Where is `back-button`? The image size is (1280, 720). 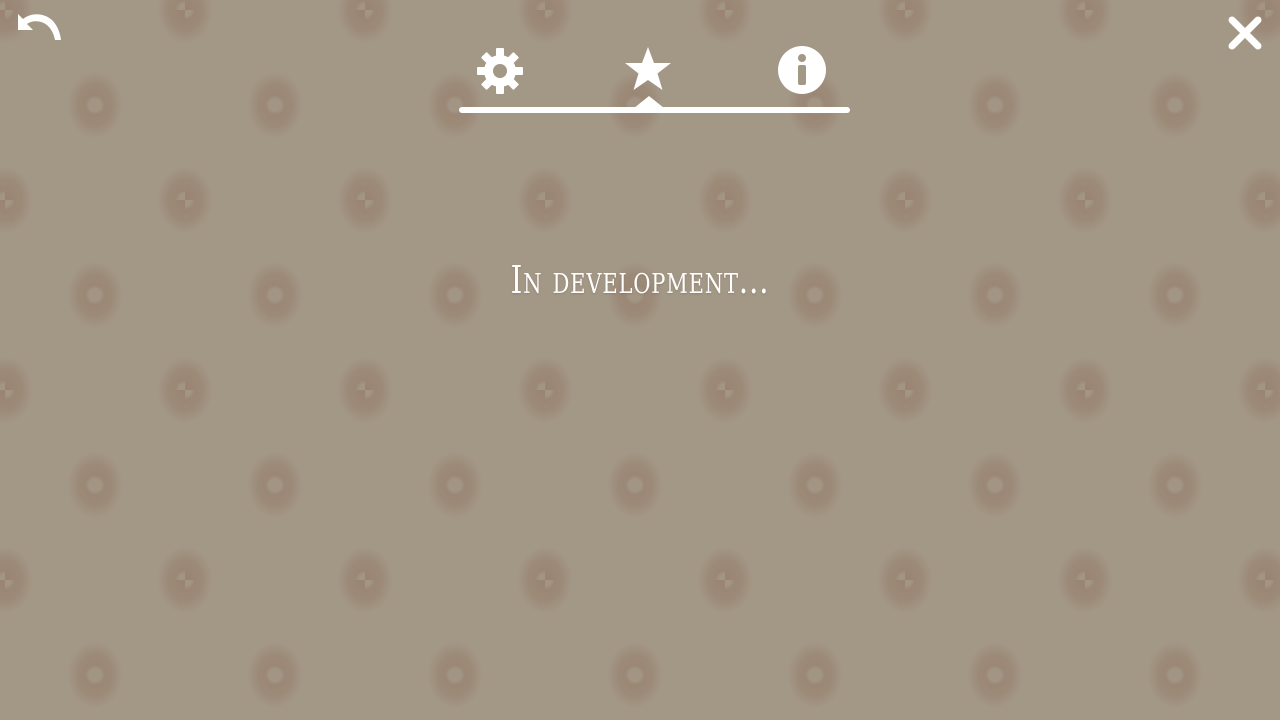 back-button is located at coordinates (38, 27).